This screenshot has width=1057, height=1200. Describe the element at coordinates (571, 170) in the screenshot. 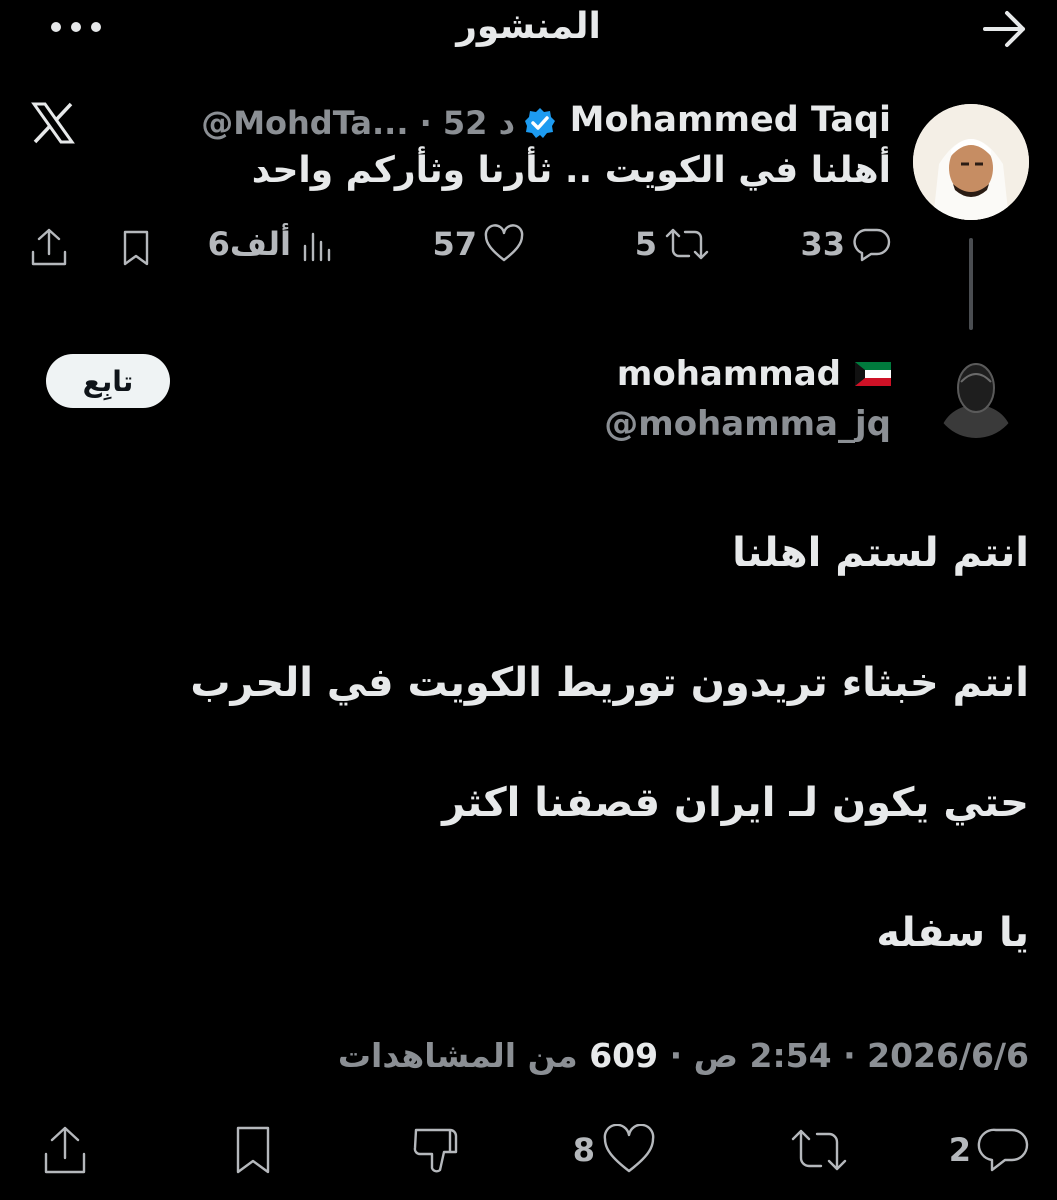

I see `parent-tweet-text: أهلنا في الكويت .. ثأرنا وثأركم واحد` at that location.